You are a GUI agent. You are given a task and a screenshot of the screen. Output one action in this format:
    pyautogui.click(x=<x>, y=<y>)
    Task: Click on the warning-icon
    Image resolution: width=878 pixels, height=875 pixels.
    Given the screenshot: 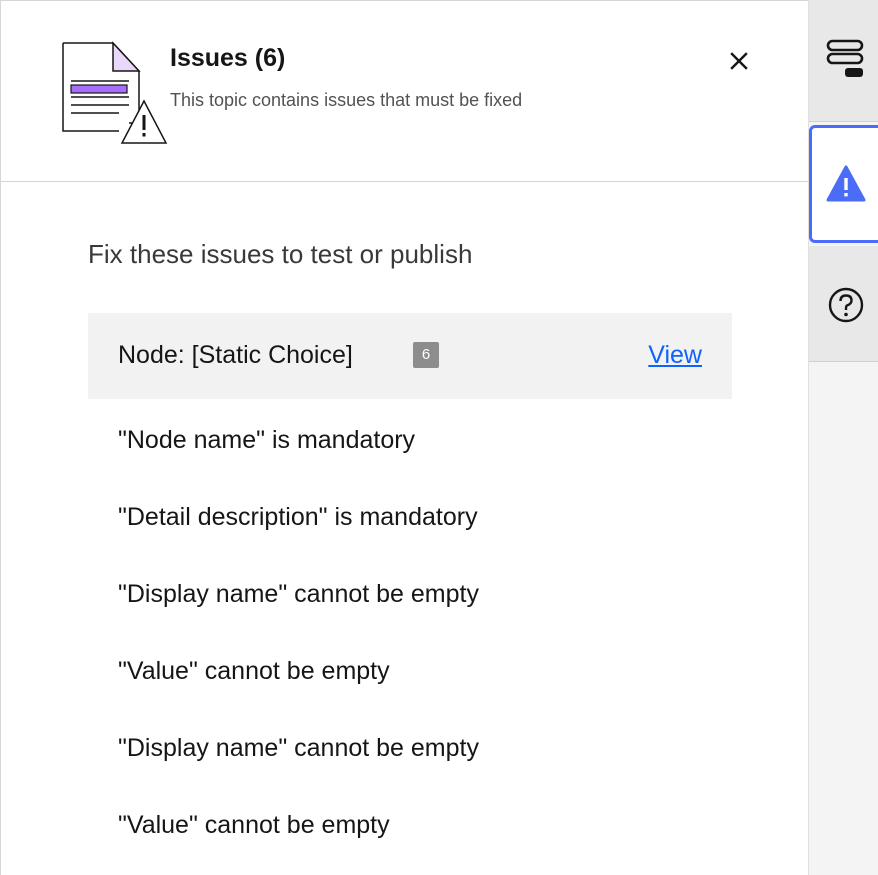 What is the action you would take?
    pyautogui.click(x=846, y=183)
    